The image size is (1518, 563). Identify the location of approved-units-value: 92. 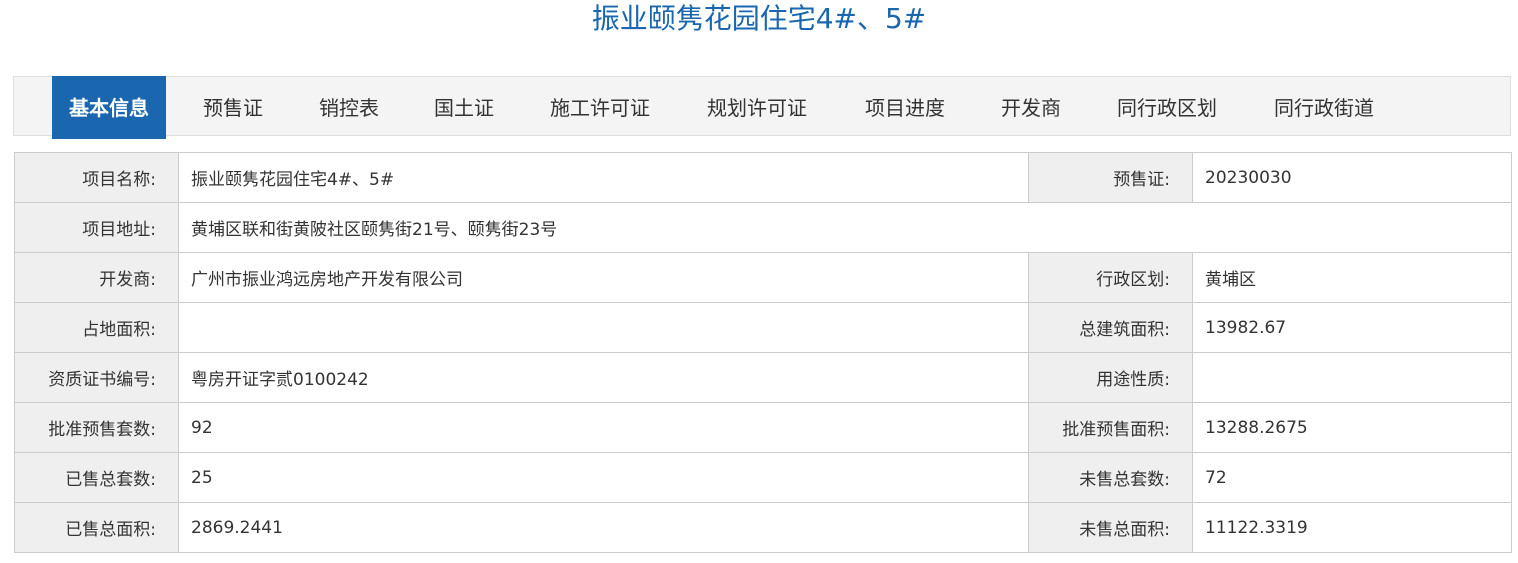
(603, 427).